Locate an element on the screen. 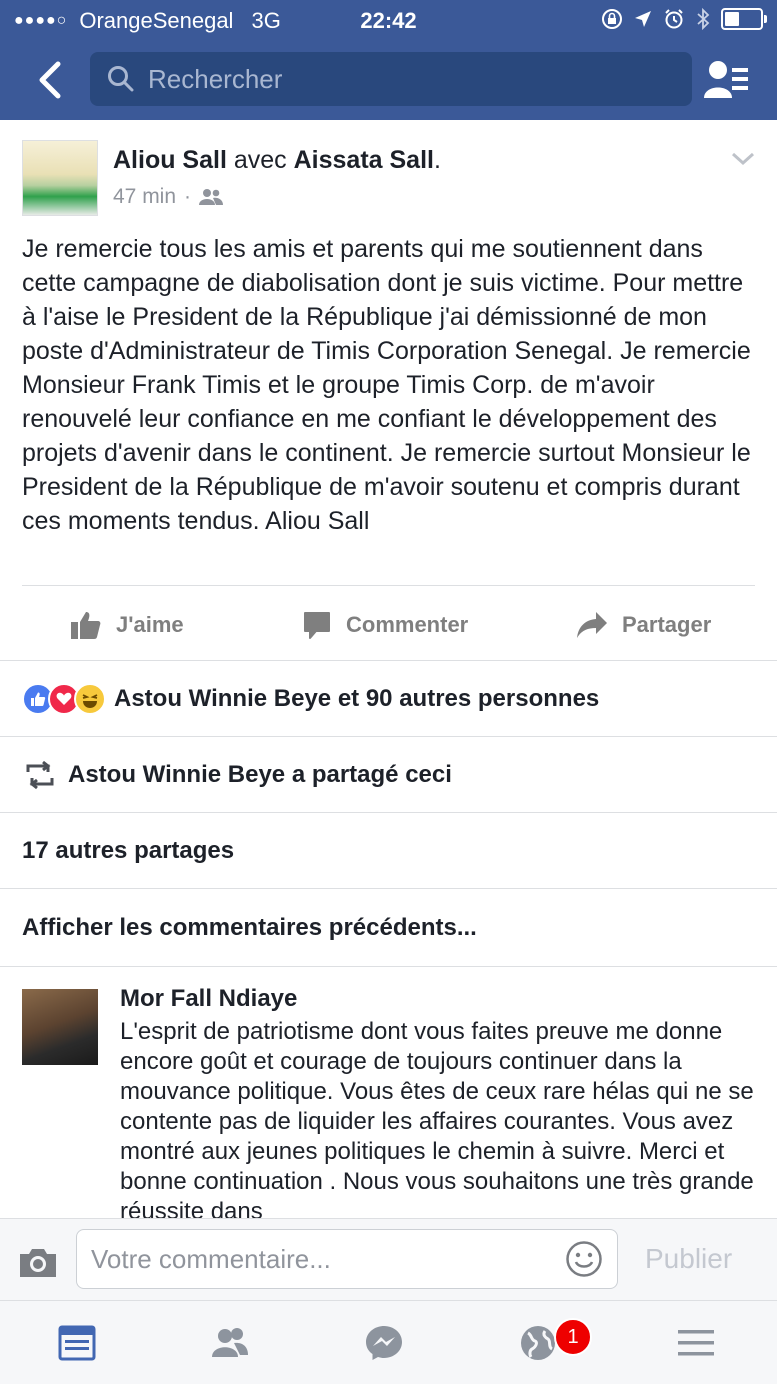 The height and width of the screenshot is (1384, 777). friend-requests-icon is located at coordinates (727, 80).